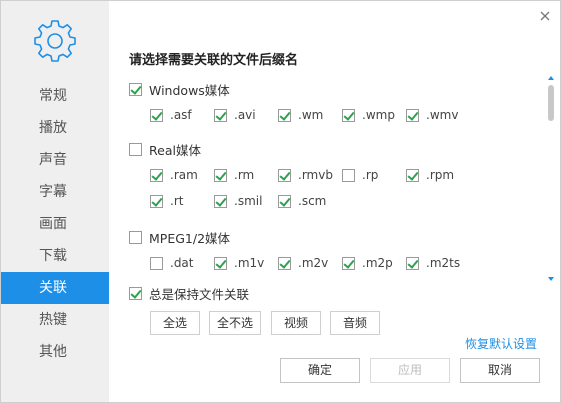  What do you see at coordinates (55, 128) in the screenshot?
I see `sidebar-item-playback: 播放` at bounding box center [55, 128].